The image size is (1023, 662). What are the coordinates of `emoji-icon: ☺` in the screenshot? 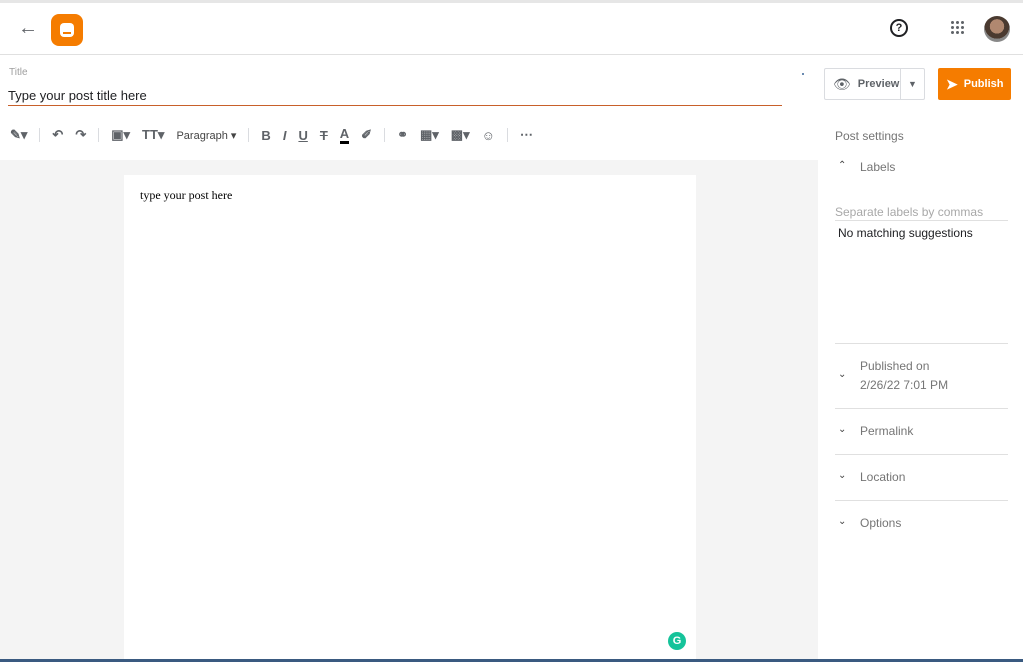 It's located at (488, 135).